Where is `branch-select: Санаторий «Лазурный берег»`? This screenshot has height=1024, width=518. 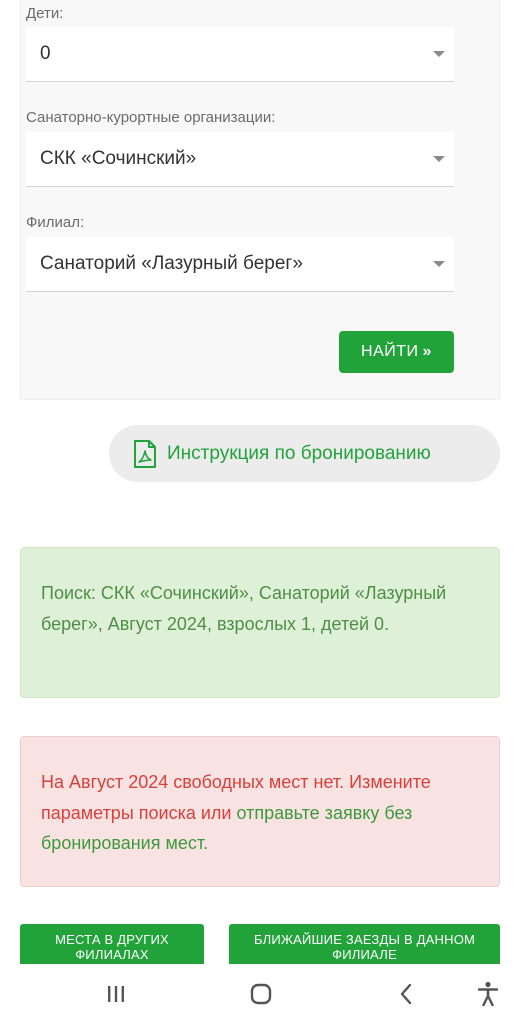
branch-select: Санаторий «Лазурный берег» is located at coordinates (240, 264).